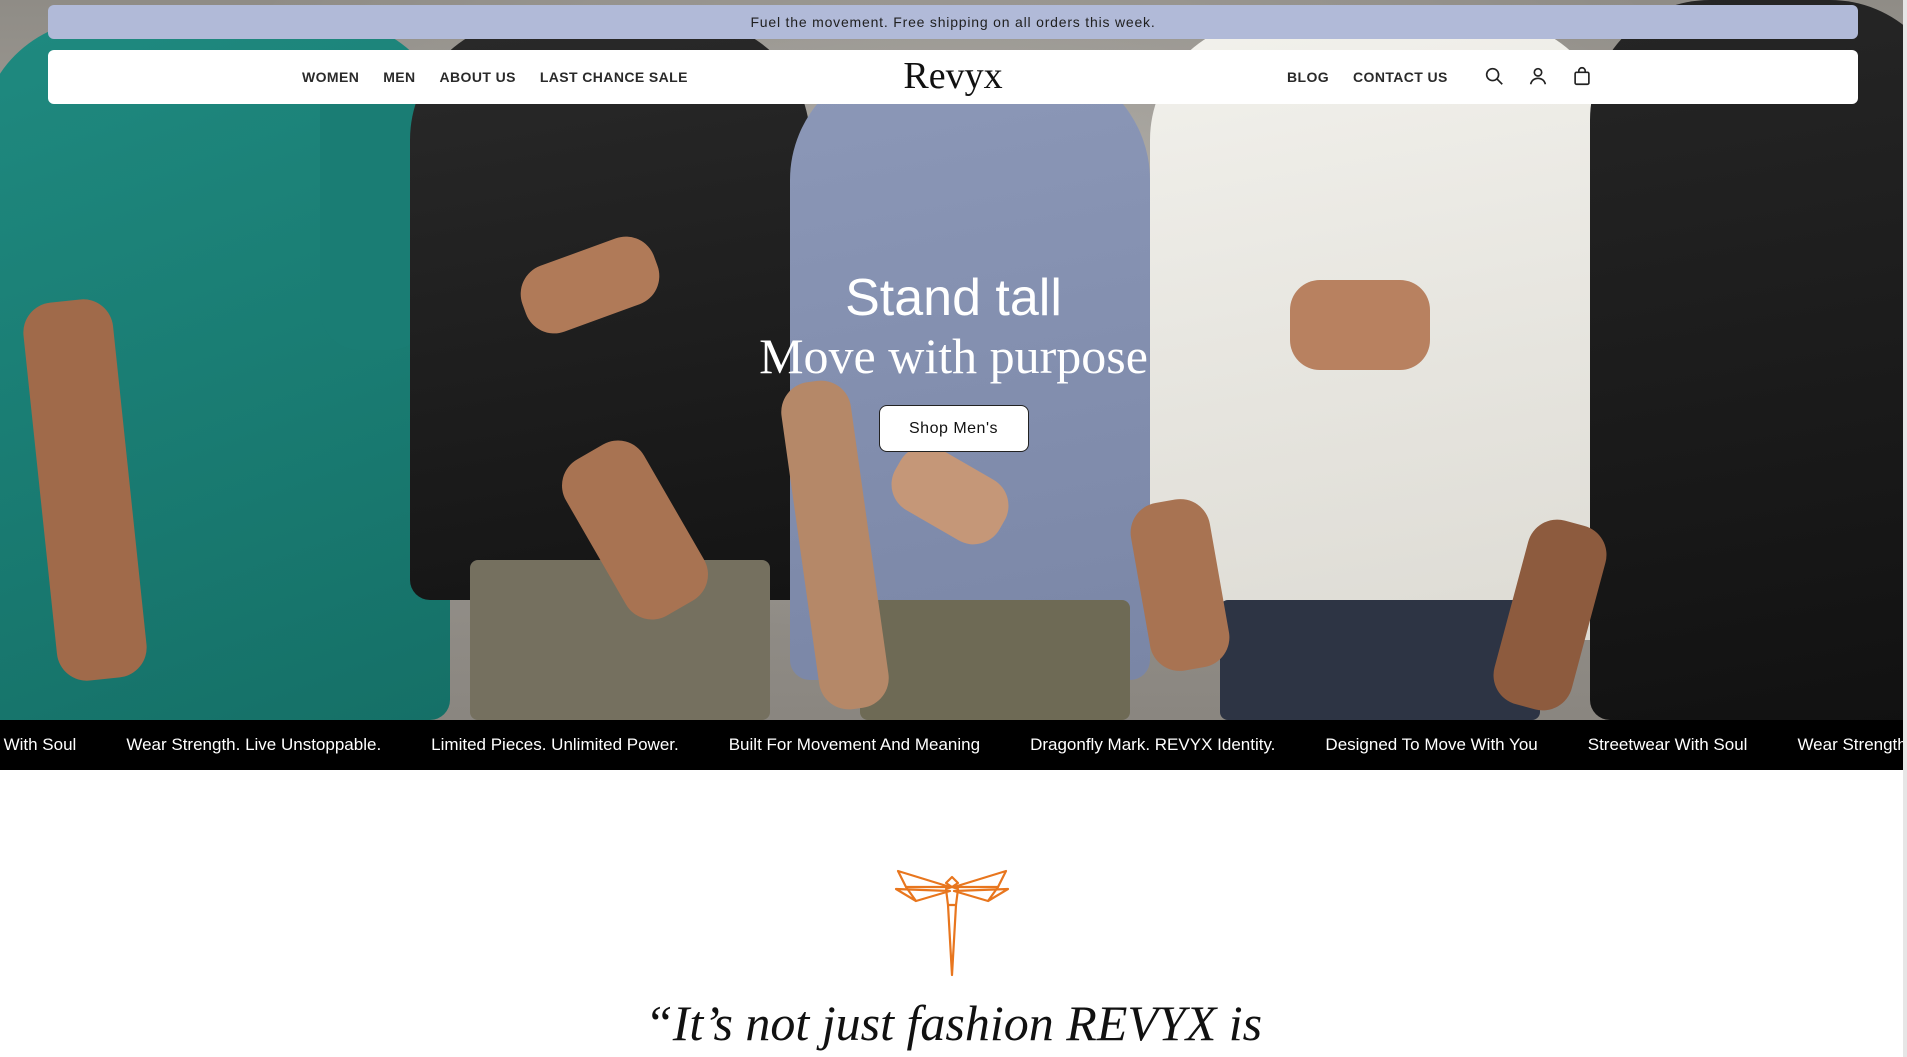 The height and width of the screenshot is (1057, 1907). I want to click on header-icons, so click(1538, 76).